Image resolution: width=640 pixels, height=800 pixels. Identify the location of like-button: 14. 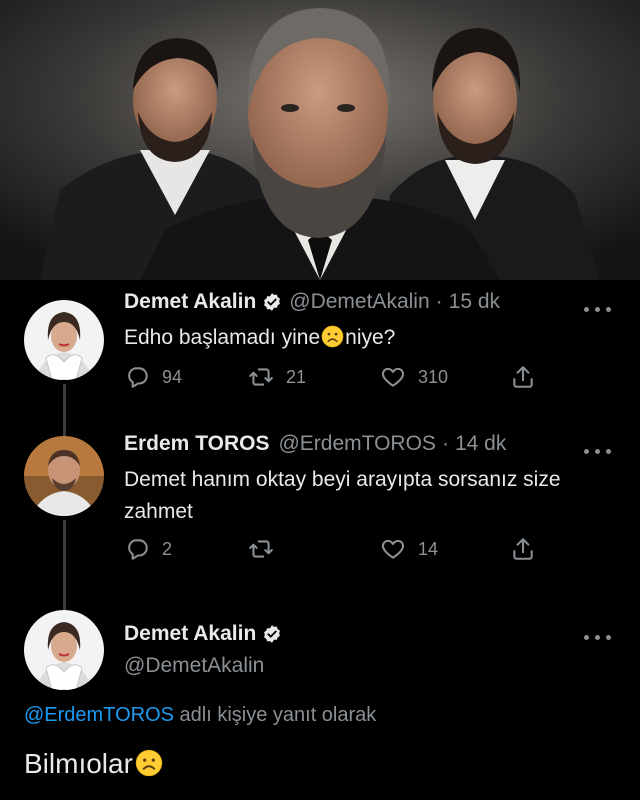
(409, 549).